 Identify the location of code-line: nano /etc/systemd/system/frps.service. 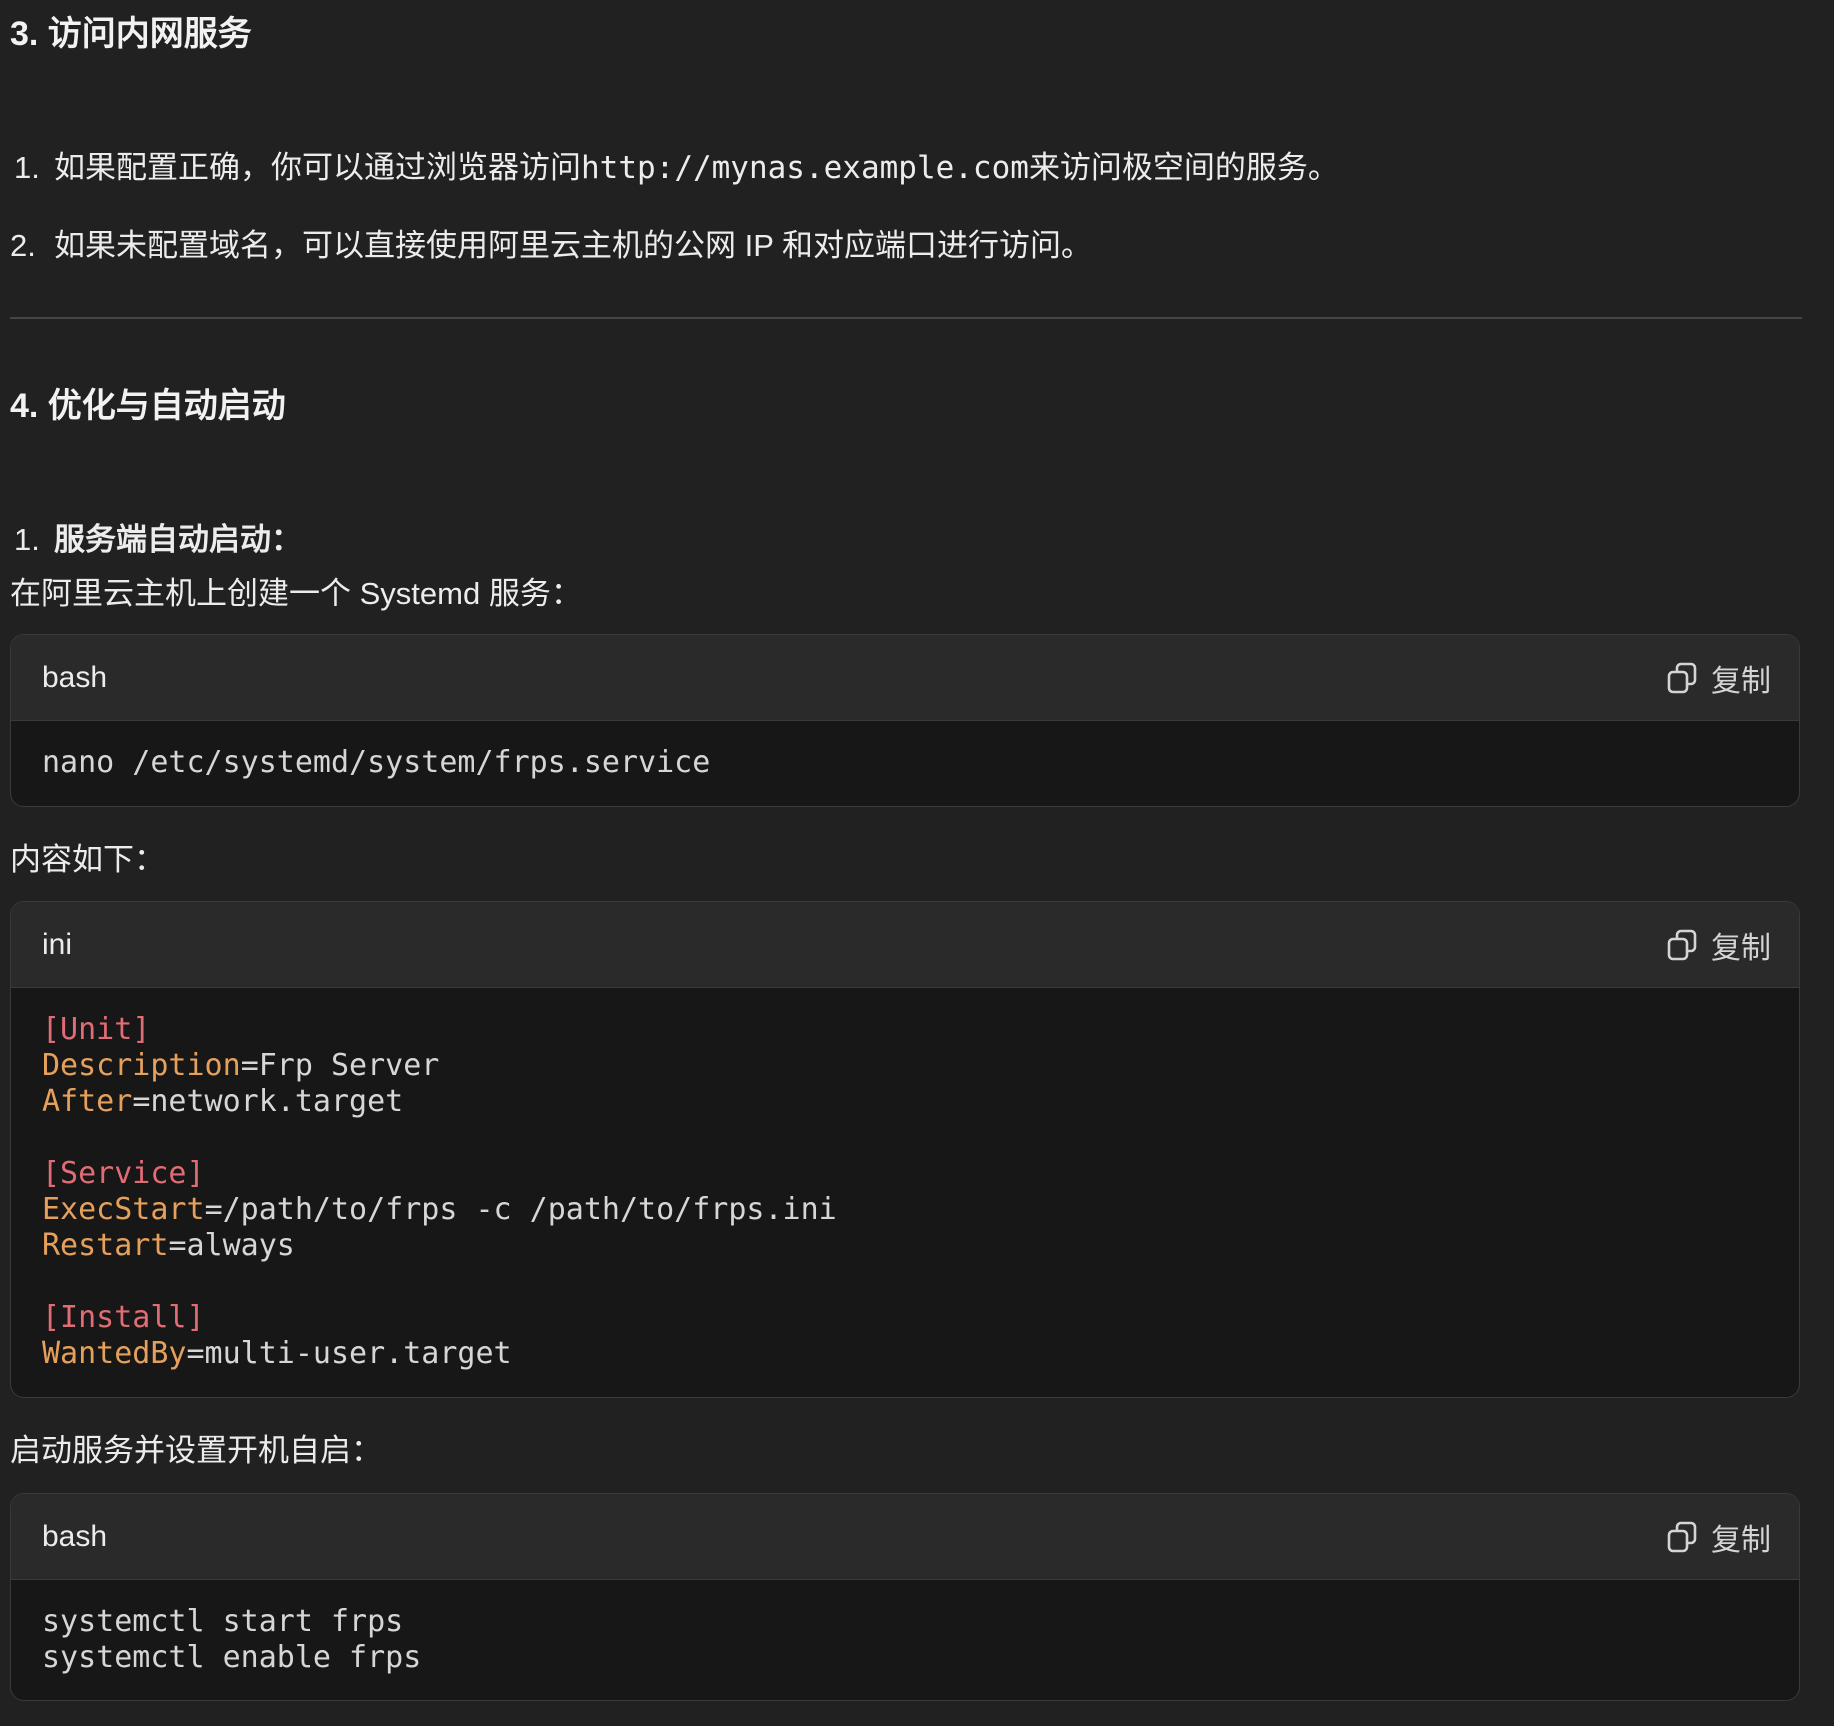
(905, 763).